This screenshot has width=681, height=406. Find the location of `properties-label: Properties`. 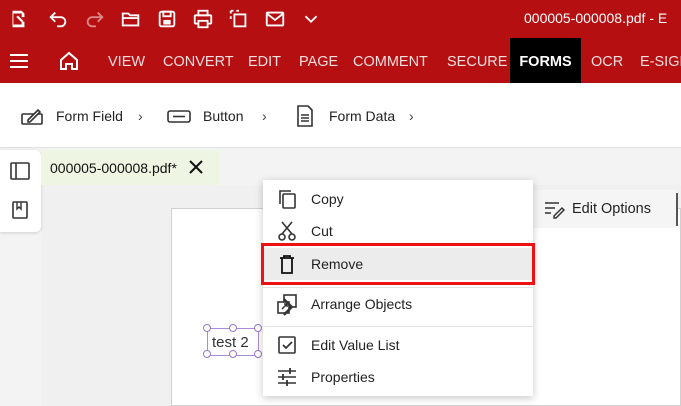

properties-label: Properties is located at coordinates (343, 377).